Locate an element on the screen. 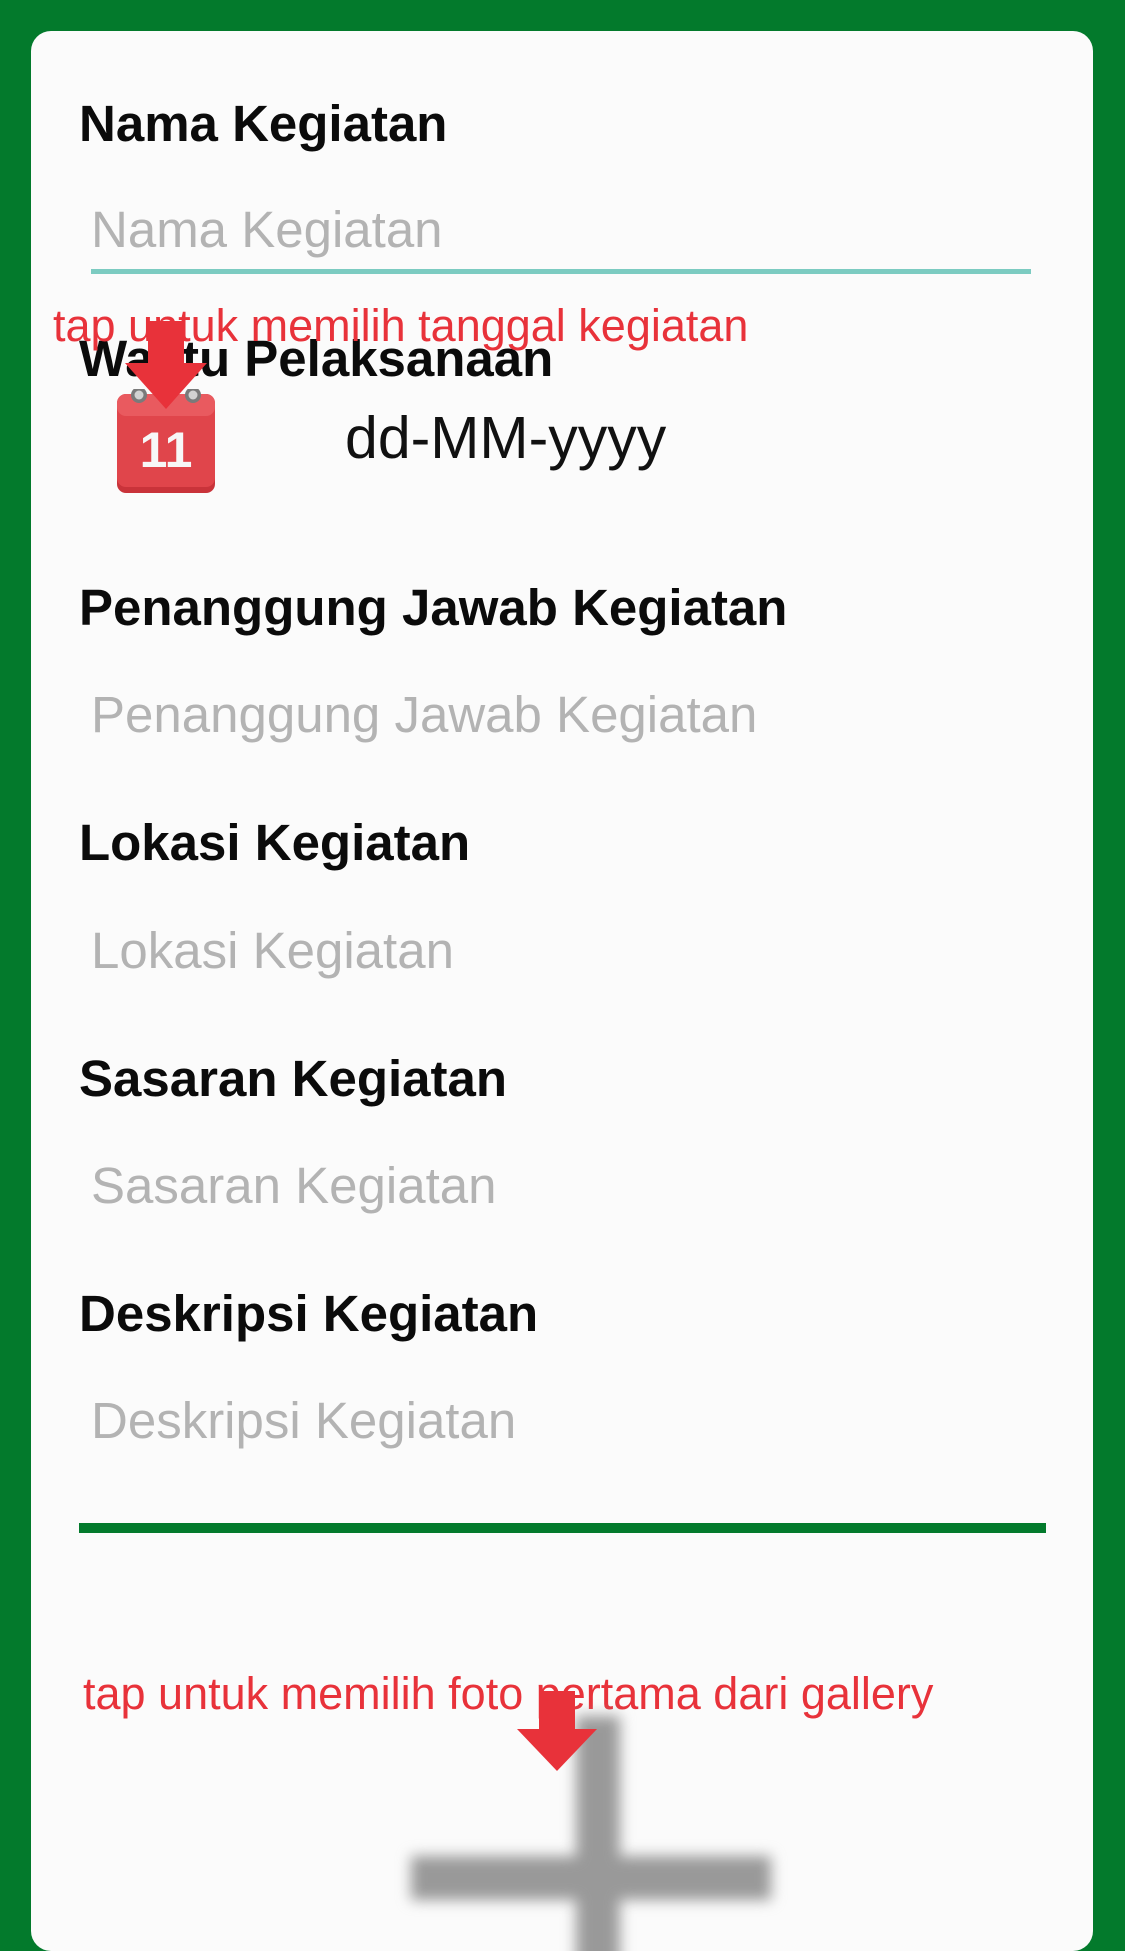 This screenshot has height=1951, width=1125. penanggung-jawab-label: Penanggung Jawab Kegiatan is located at coordinates (433, 607).